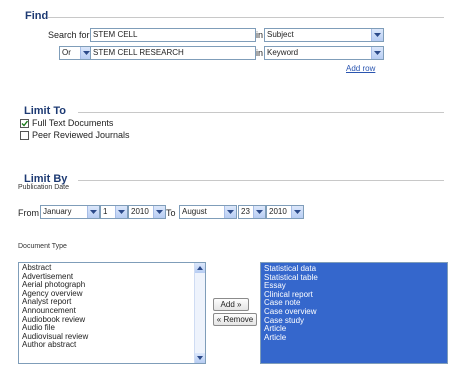  Describe the element at coordinates (261, 180) in the screenshot. I see `limit-by-divider` at that location.